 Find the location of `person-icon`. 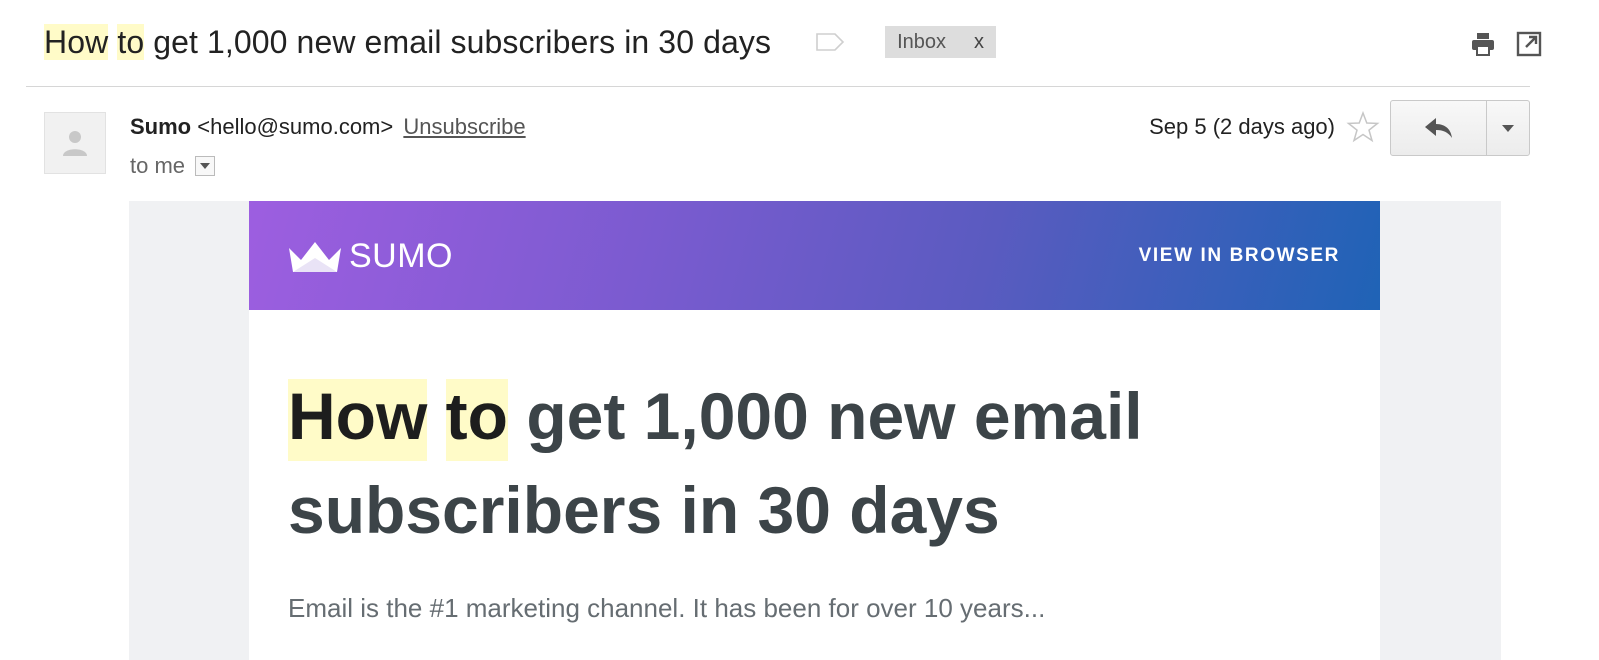

person-icon is located at coordinates (75, 143).